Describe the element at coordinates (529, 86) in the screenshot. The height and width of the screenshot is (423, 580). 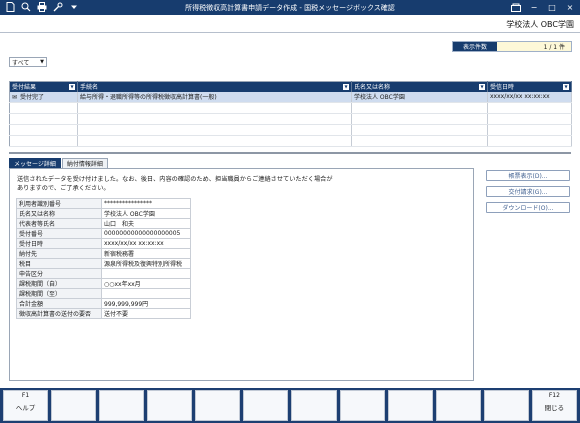
I see `column-header-received: 受信日時 ▼` at that location.